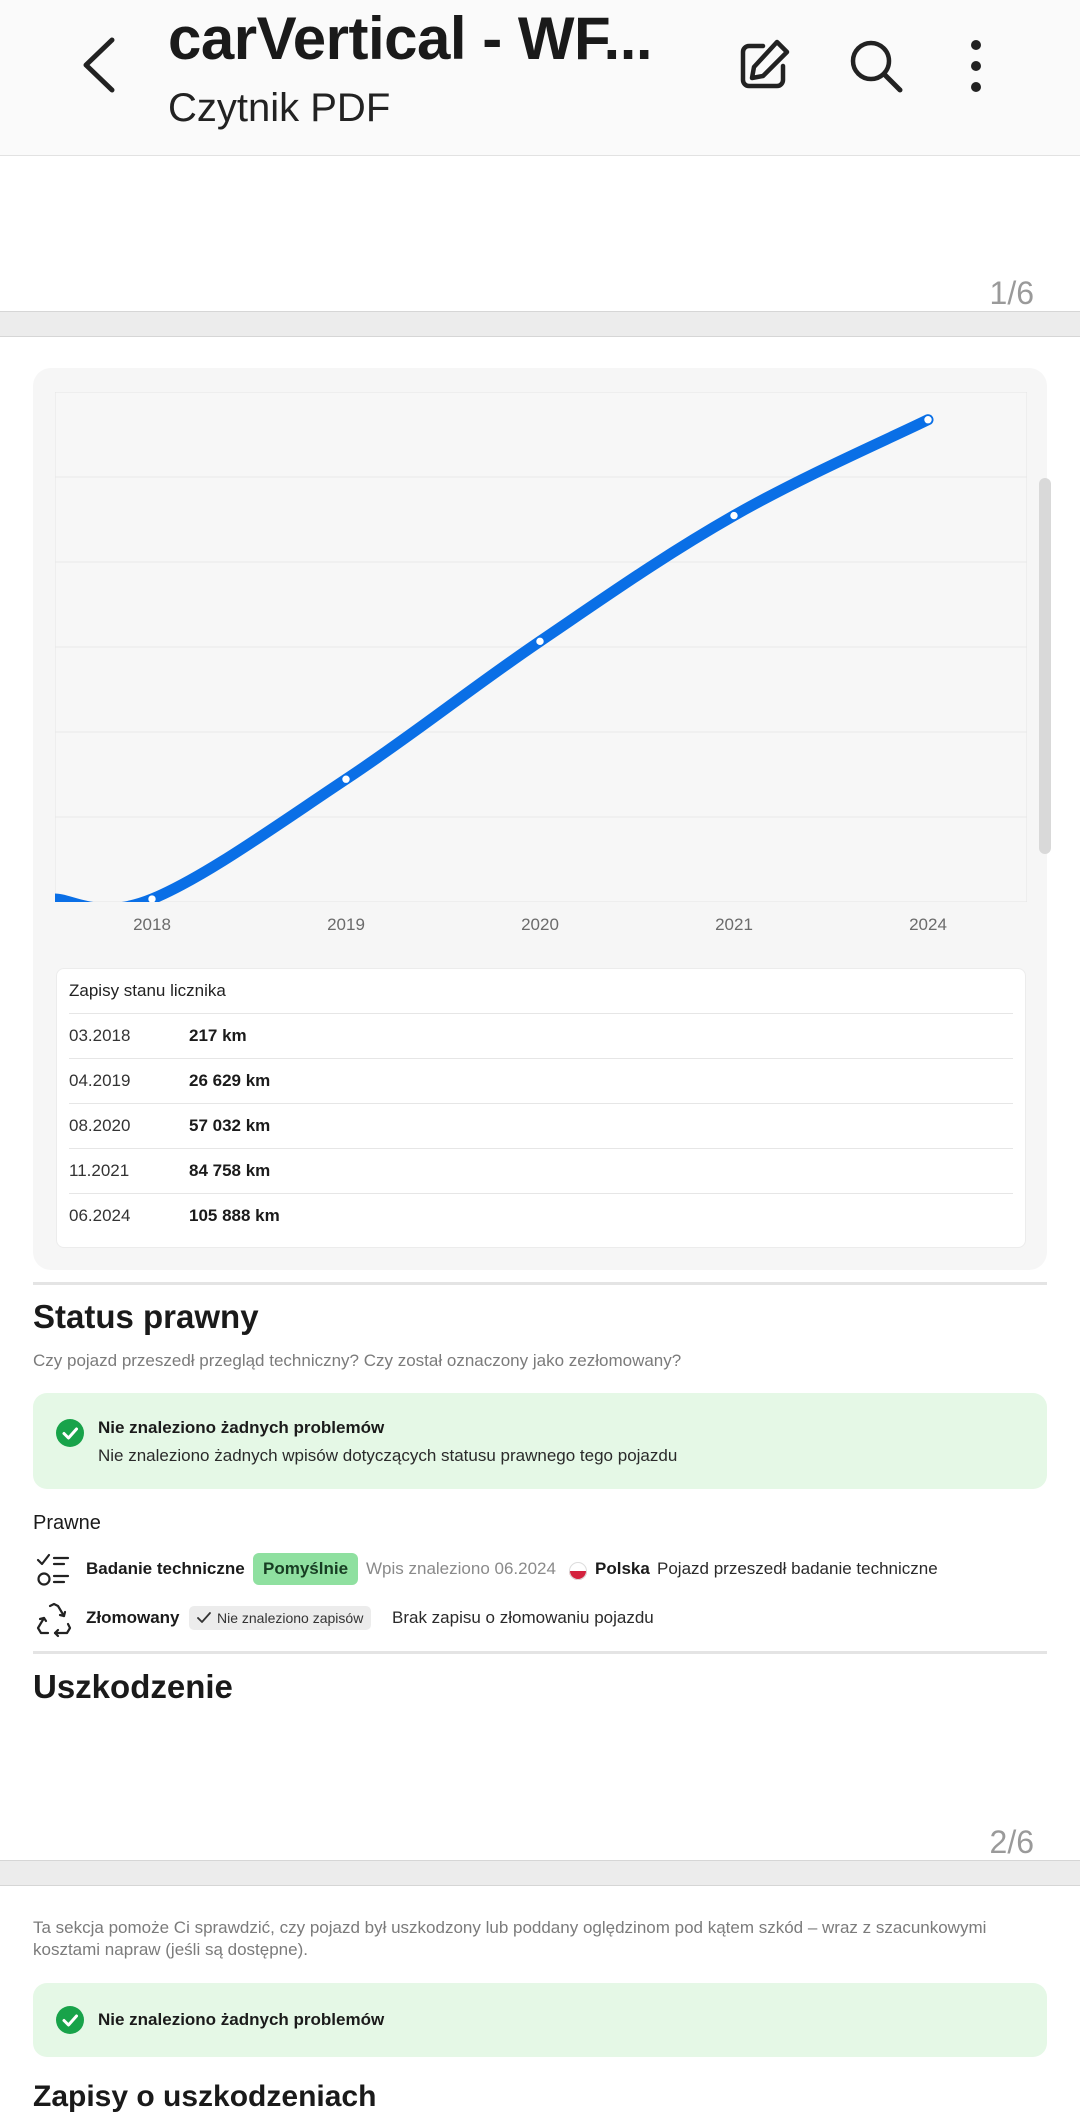  What do you see at coordinates (100, 1215) in the screenshot?
I see `row-date: 06.2024` at bounding box center [100, 1215].